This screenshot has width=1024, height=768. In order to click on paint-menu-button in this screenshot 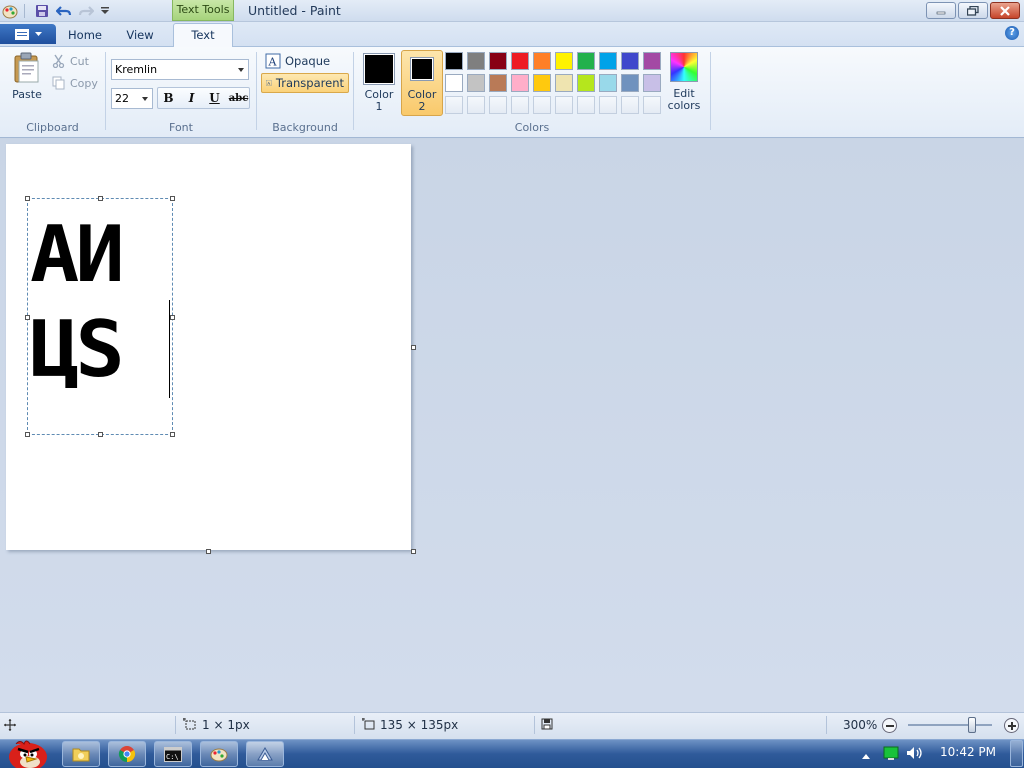, I will do `click(28, 34)`.